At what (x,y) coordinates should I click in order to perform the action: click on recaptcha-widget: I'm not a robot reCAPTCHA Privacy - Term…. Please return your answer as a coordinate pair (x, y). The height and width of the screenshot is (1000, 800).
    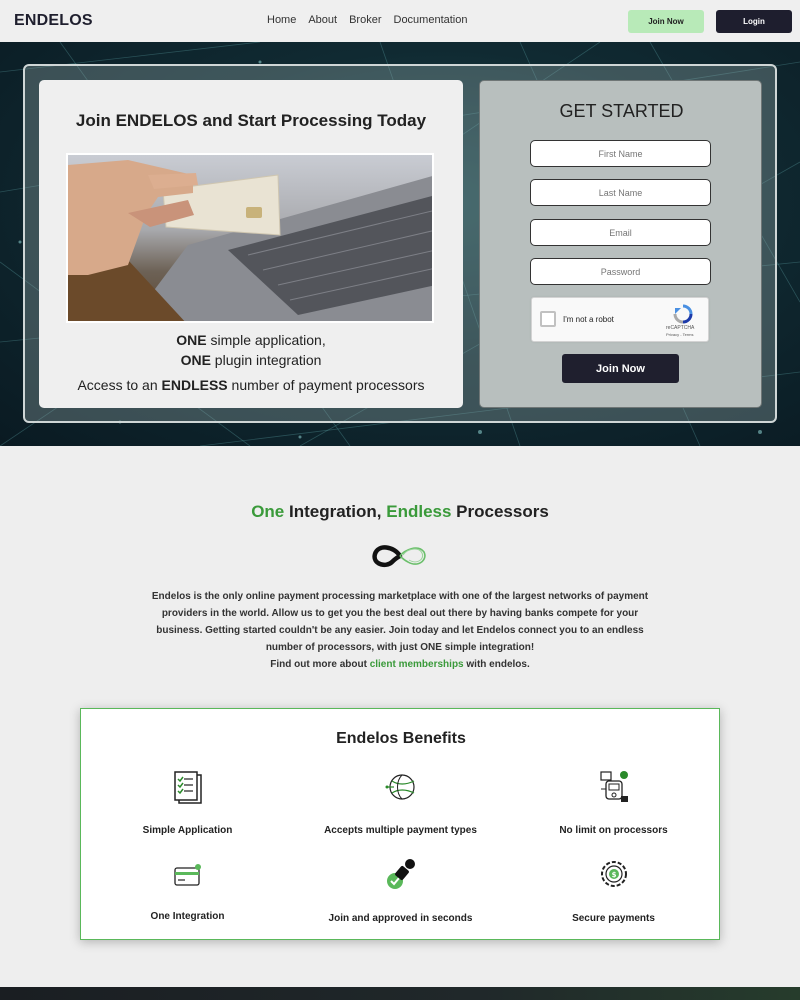
    Looking at the image, I should click on (620, 319).